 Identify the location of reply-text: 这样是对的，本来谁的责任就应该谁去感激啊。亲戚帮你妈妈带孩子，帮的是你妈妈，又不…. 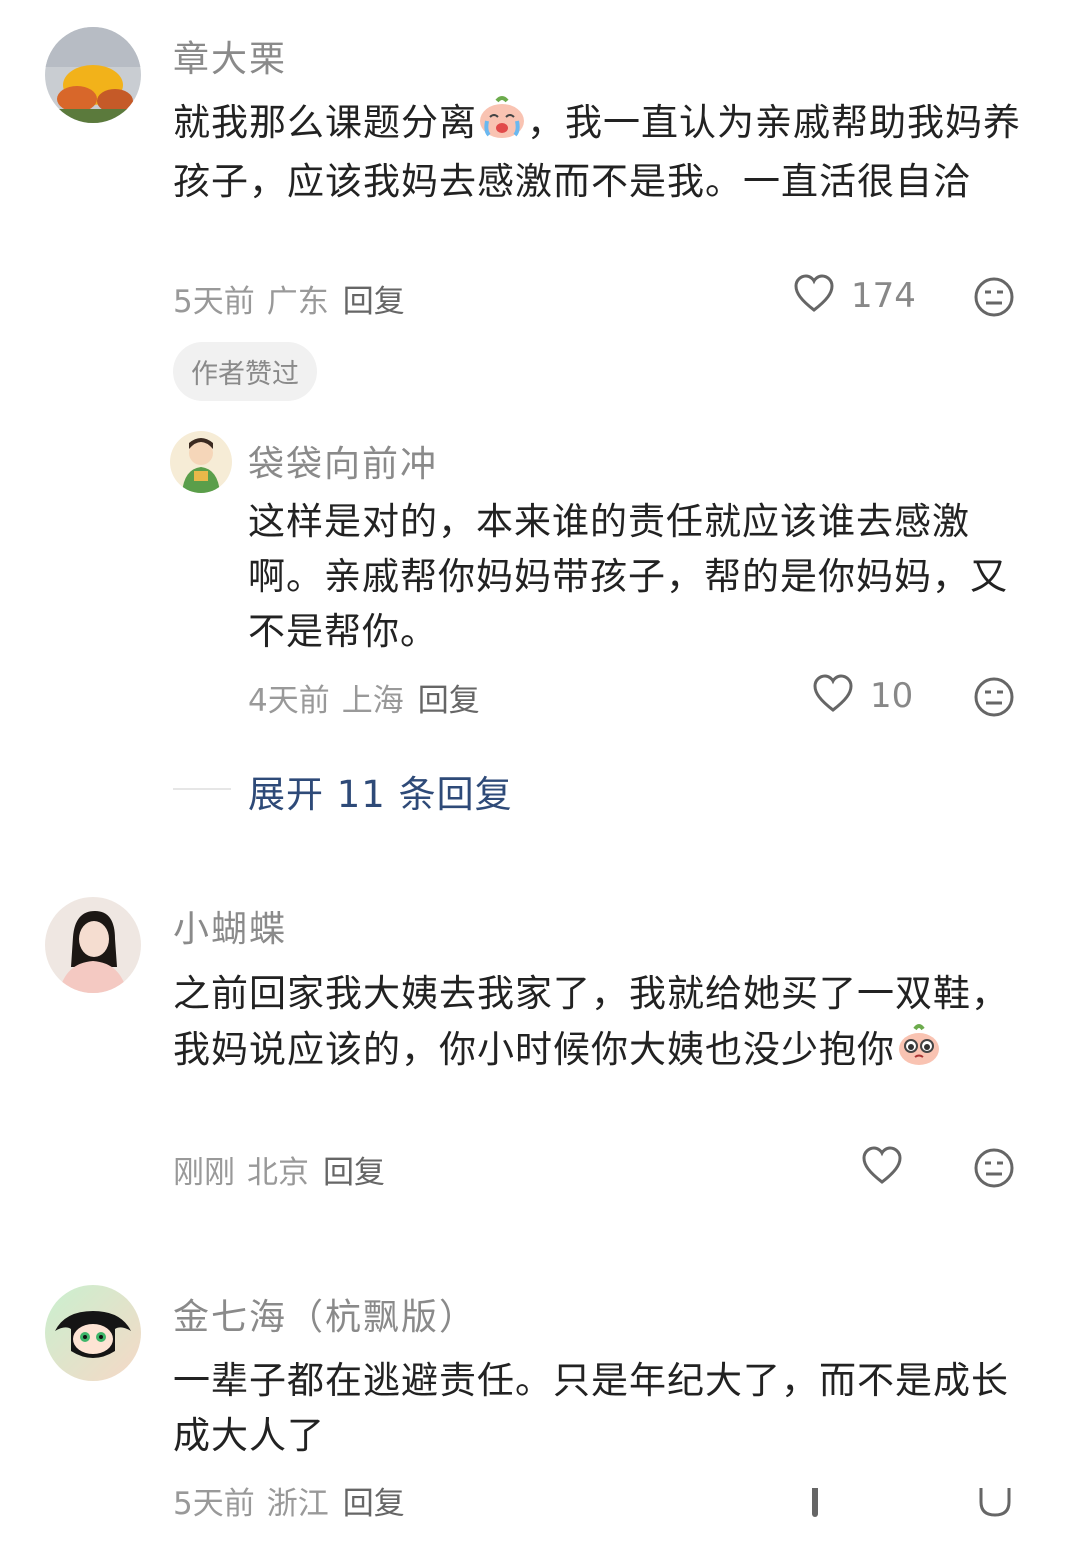
(628, 576).